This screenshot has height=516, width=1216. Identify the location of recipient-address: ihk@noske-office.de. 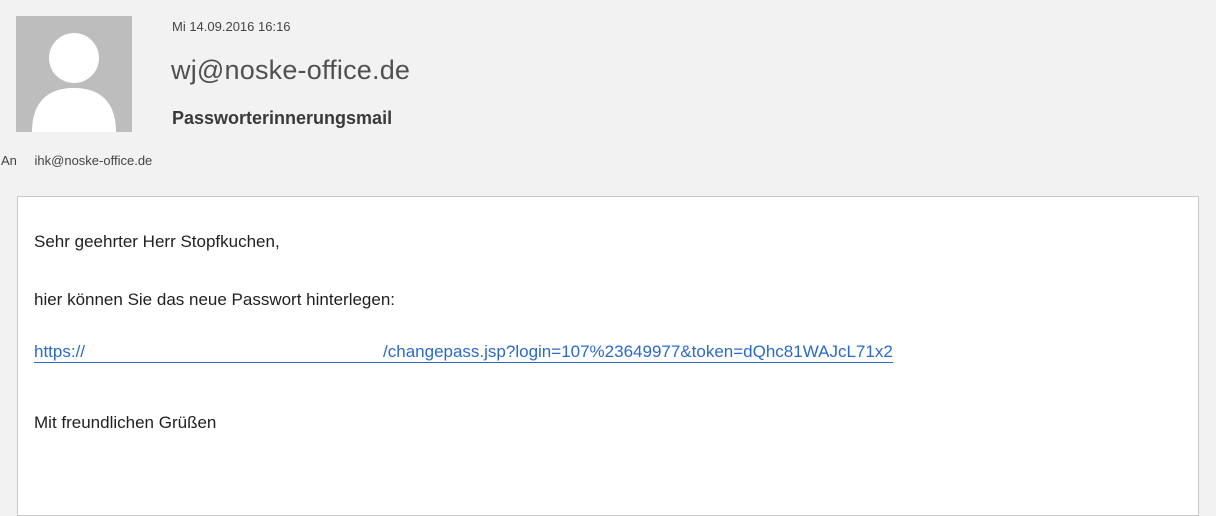
(94, 160).